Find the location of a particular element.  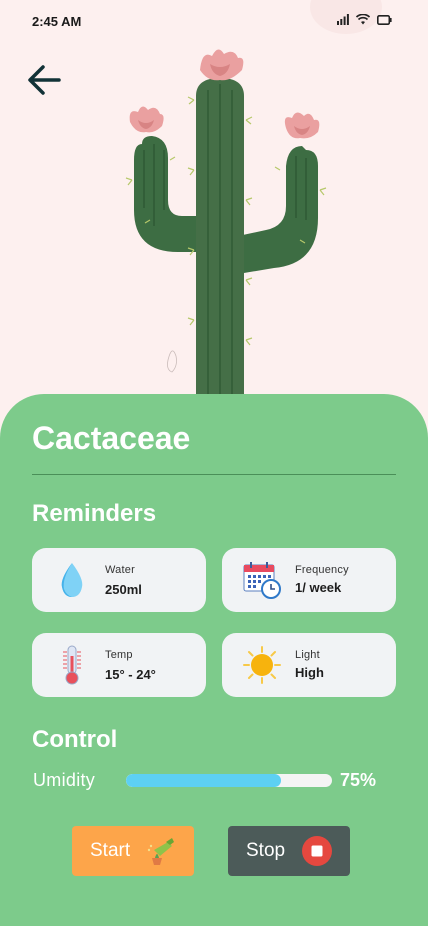

humidity-progress-bar is located at coordinates (229, 780).